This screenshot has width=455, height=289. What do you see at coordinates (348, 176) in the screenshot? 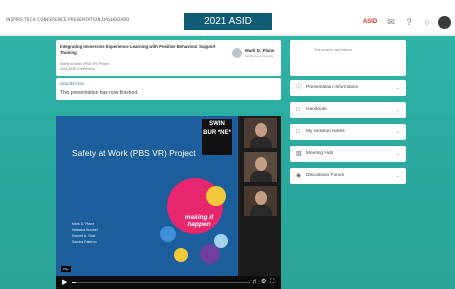
I see `panel-discussion-forum: ◉ Discussion Forum ⌄` at bounding box center [348, 176].